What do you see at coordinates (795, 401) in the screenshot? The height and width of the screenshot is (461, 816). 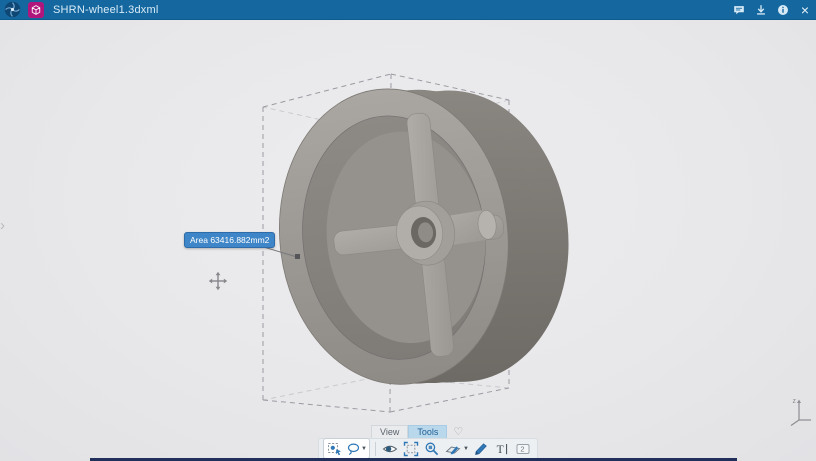 I see `axis-z-label: z` at bounding box center [795, 401].